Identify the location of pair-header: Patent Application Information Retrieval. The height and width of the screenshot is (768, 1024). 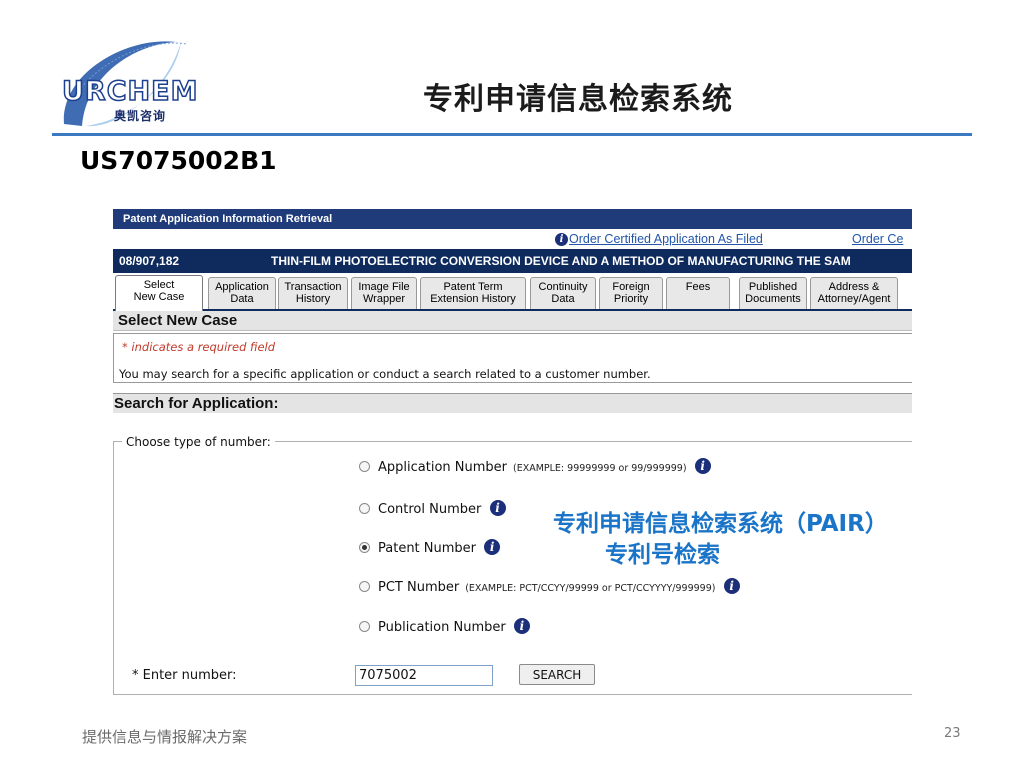
(512, 219).